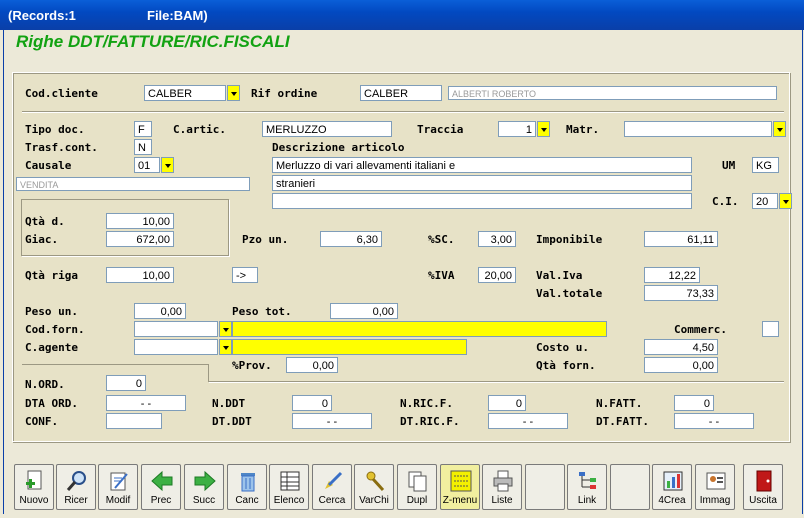 The width and height of the screenshot is (804, 518). What do you see at coordinates (185, 93) in the screenshot?
I see `cod-cliente-field: CALBER` at bounding box center [185, 93].